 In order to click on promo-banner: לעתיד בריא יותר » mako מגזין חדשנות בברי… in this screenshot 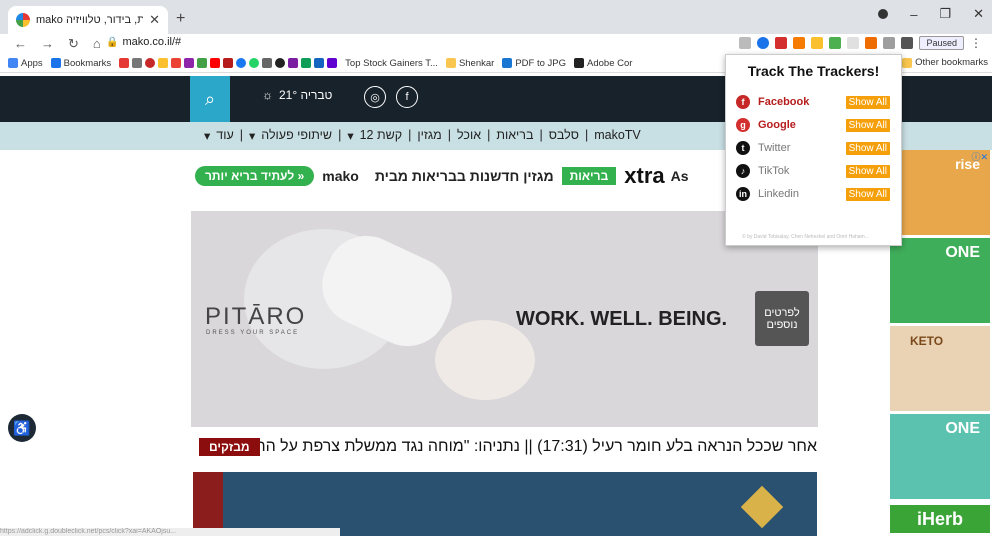, I will do `click(460, 176)`.